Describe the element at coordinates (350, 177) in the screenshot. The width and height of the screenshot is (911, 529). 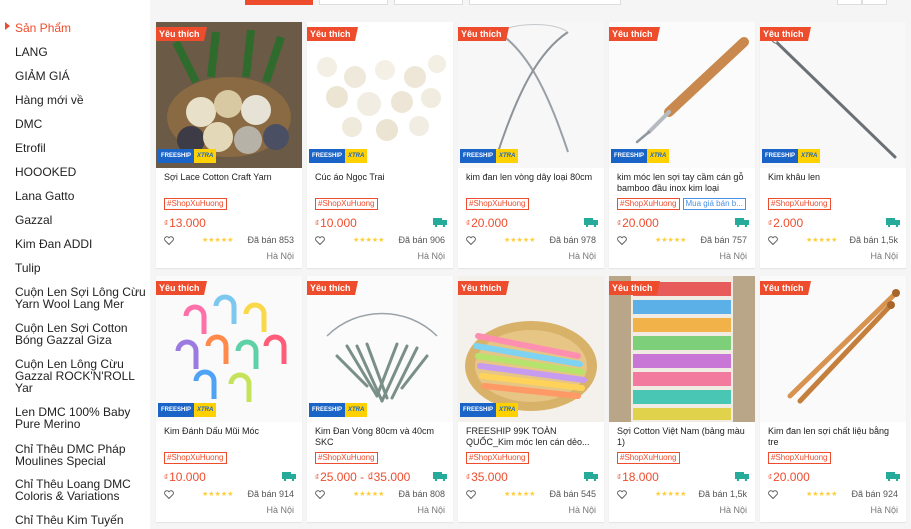
I see `product-name: Cúc áo Ngọc Trai` at that location.